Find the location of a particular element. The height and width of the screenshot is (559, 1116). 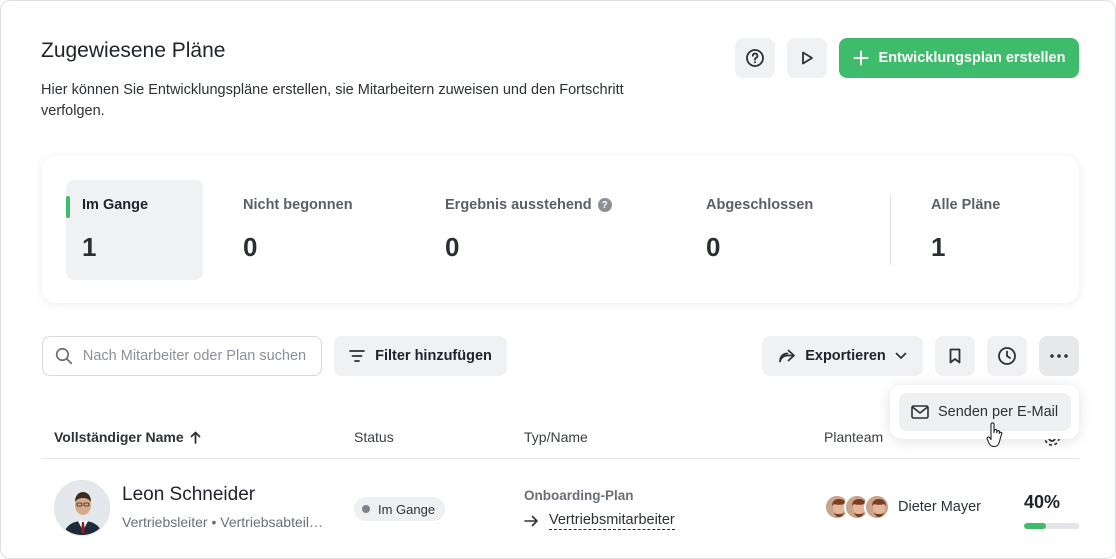

active-indicator is located at coordinates (68, 207).